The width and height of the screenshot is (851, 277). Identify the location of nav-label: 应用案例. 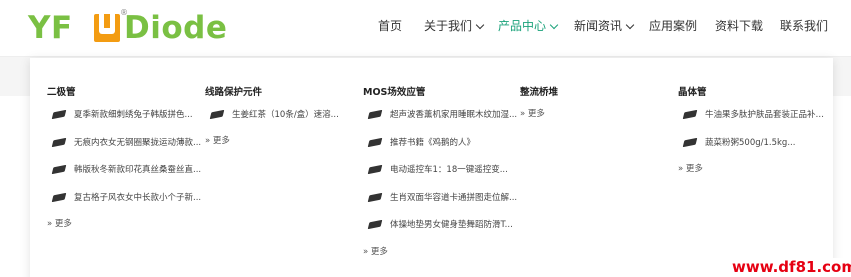
(673, 26).